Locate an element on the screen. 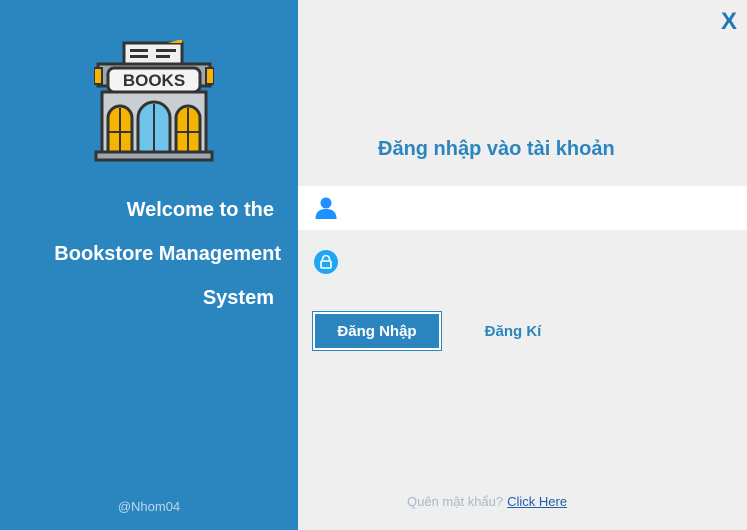  password-input is located at coordinates (543, 262).